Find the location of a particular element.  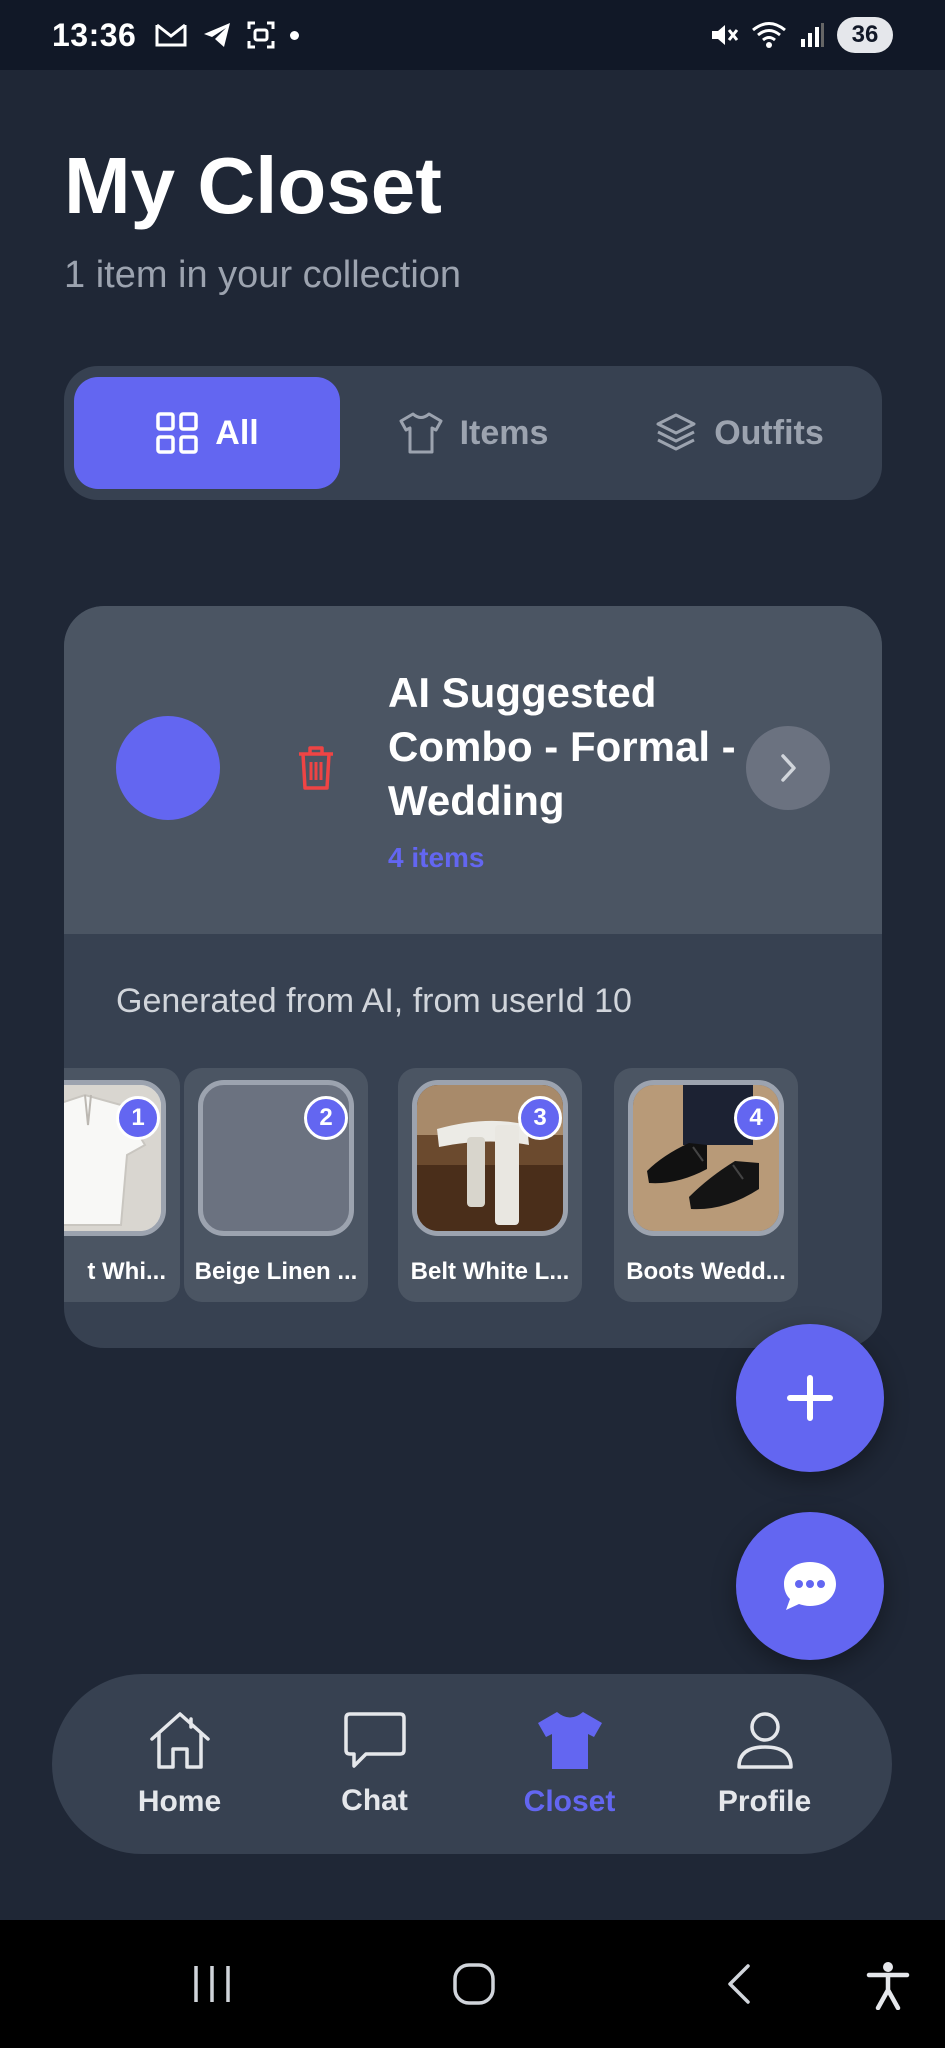

open-chat-button is located at coordinates (810, 1586).